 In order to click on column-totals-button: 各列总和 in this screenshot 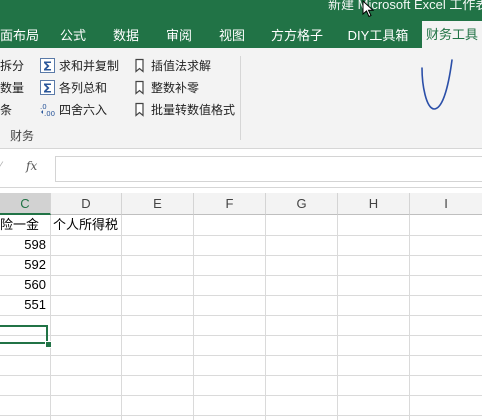, I will do `click(73, 88)`.